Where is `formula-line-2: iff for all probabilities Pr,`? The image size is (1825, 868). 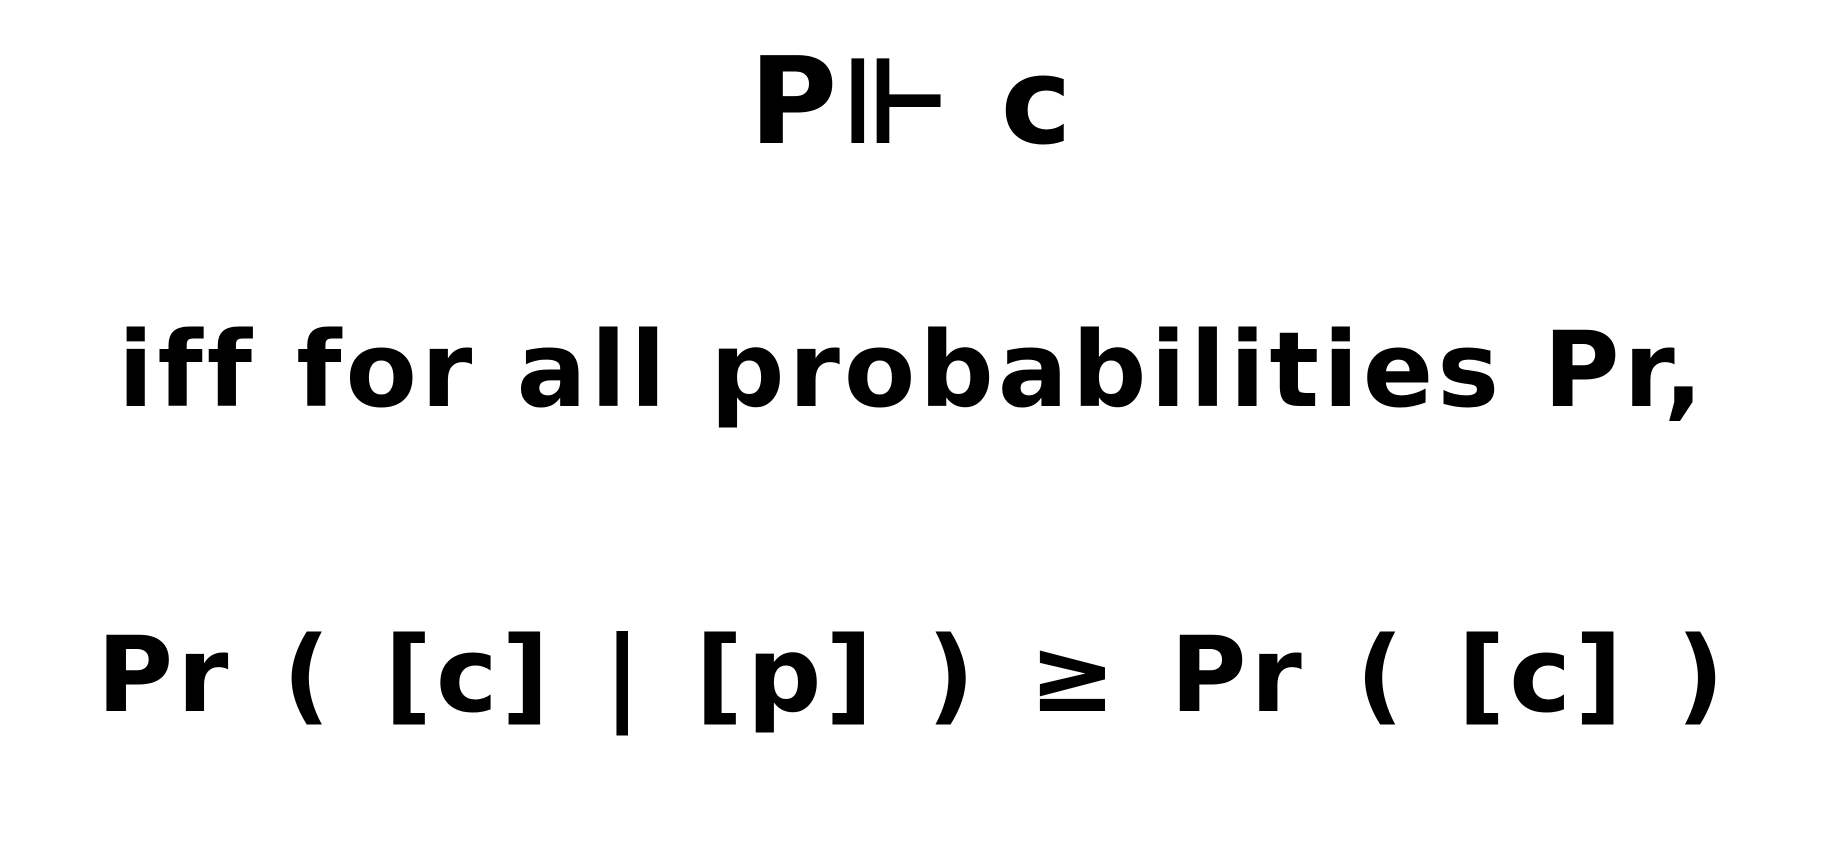
formula-line-2: iff for all probabilities Pr, is located at coordinates (912, 370).